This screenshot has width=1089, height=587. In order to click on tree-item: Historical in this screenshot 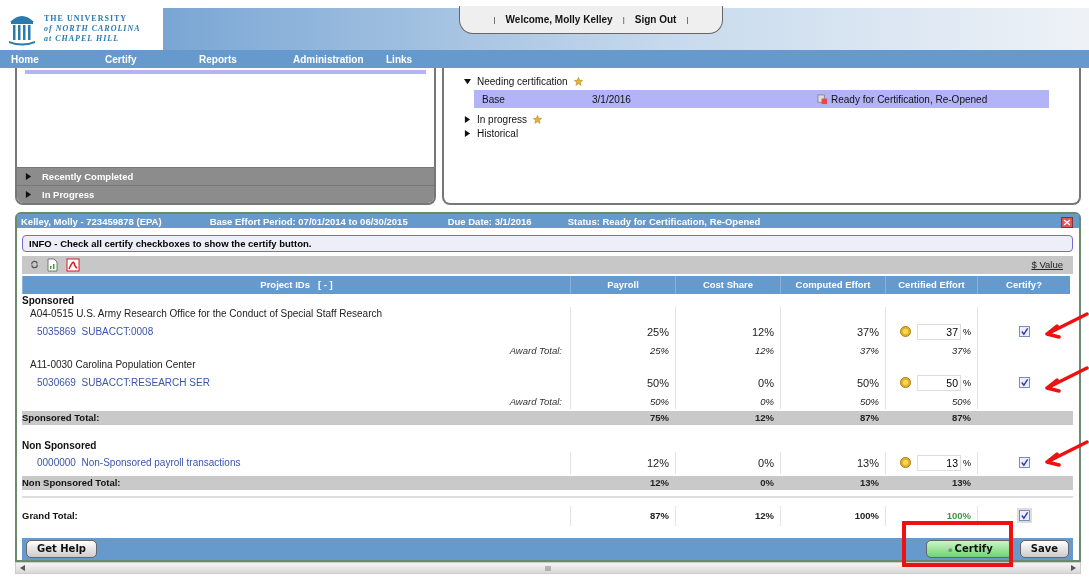, I will do `click(498, 133)`.